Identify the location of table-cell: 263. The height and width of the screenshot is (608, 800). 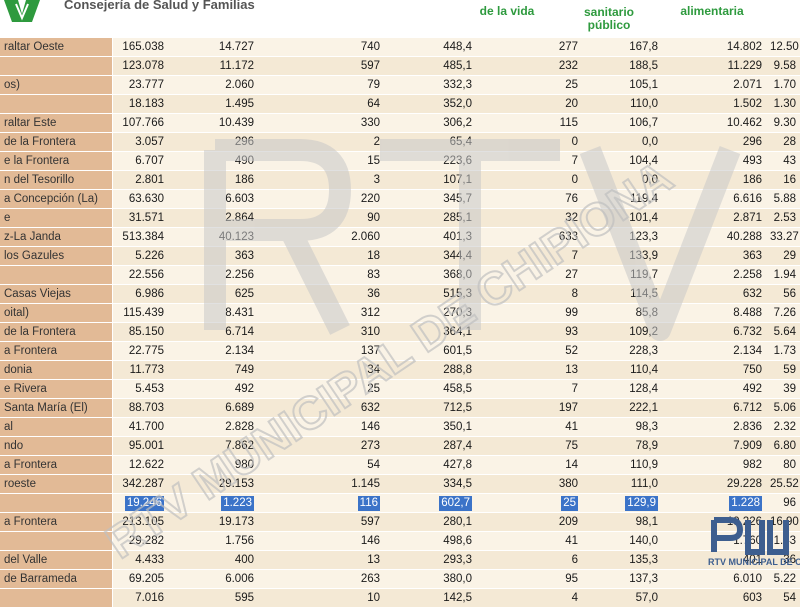
(321, 579).